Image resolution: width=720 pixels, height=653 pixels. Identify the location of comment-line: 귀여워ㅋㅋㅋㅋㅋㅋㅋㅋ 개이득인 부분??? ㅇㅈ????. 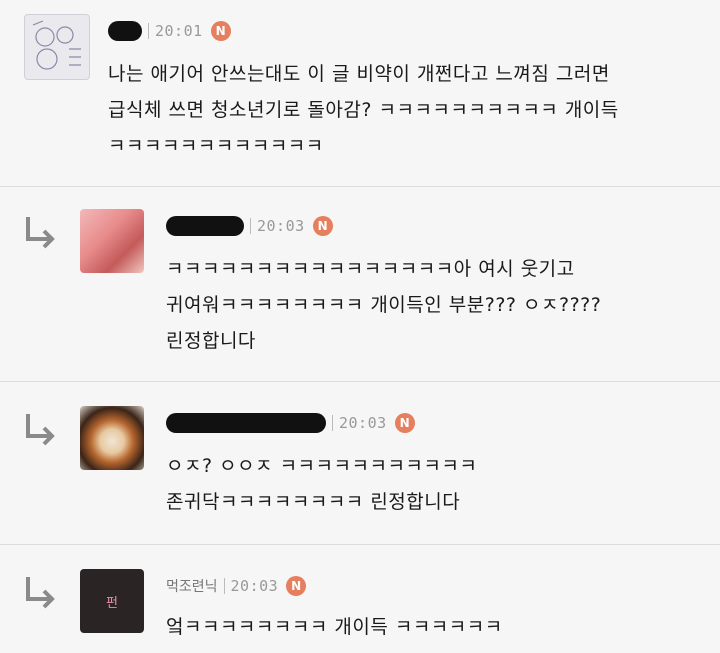
(384, 305).